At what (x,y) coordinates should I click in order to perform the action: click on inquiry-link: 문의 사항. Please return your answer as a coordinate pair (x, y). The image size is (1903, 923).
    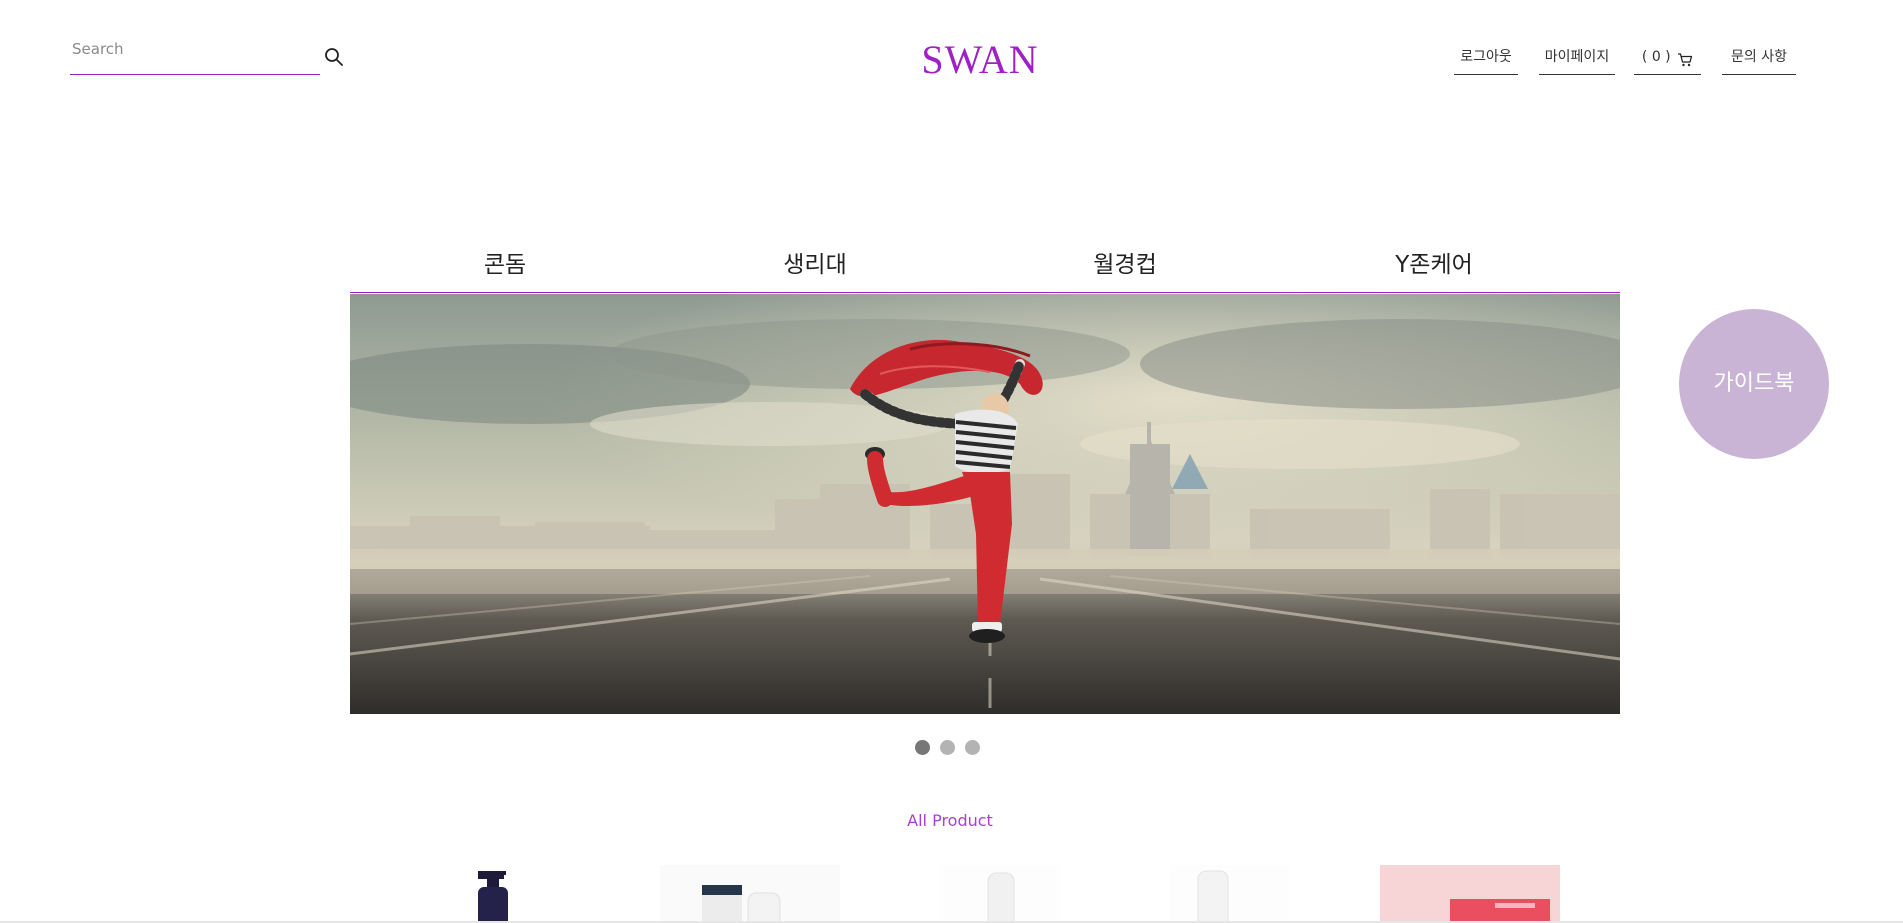
    Looking at the image, I should click on (1759, 59).